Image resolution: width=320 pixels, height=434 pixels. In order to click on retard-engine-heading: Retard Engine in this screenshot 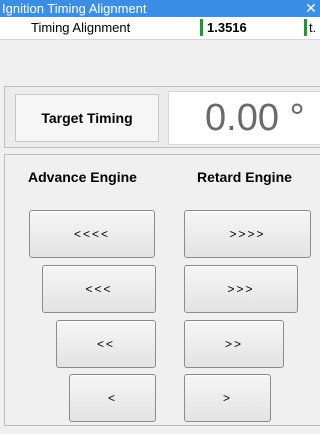, I will do `click(244, 177)`.